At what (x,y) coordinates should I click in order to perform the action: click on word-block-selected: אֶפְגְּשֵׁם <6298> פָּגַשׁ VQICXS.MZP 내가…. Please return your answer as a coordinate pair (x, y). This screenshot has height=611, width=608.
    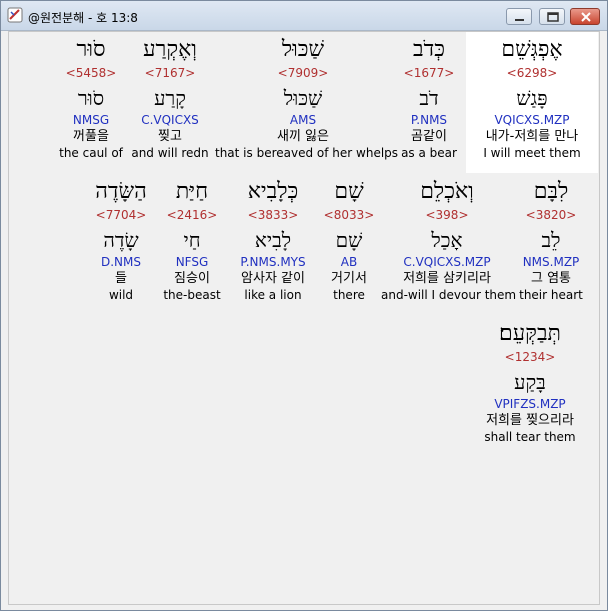
    Looking at the image, I should click on (532, 99).